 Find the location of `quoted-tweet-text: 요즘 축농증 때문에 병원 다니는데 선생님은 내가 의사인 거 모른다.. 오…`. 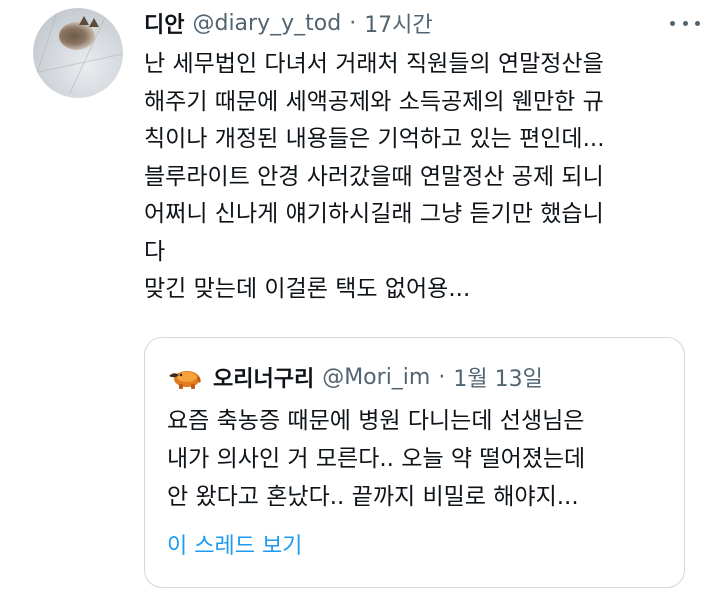

quoted-tweet-text: 요즘 축농증 때문에 병원 다니는데 선생님은 내가 의사인 거 모른다.. 오… is located at coordinates (417, 459).